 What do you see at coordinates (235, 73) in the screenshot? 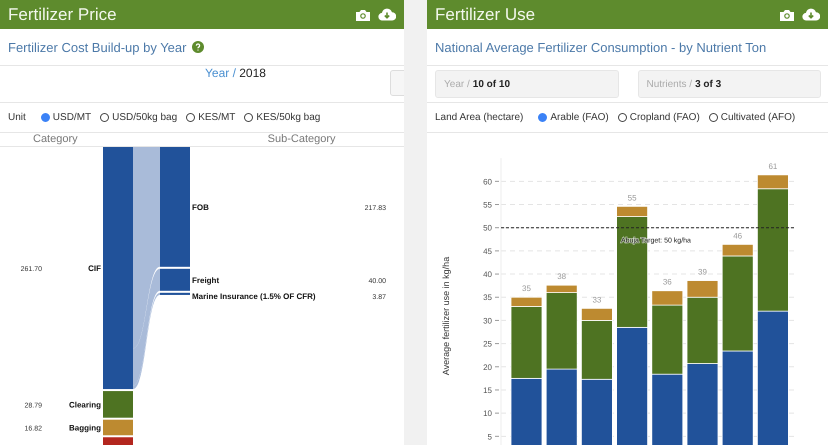
I see `year-selector: Year / 2018` at bounding box center [235, 73].